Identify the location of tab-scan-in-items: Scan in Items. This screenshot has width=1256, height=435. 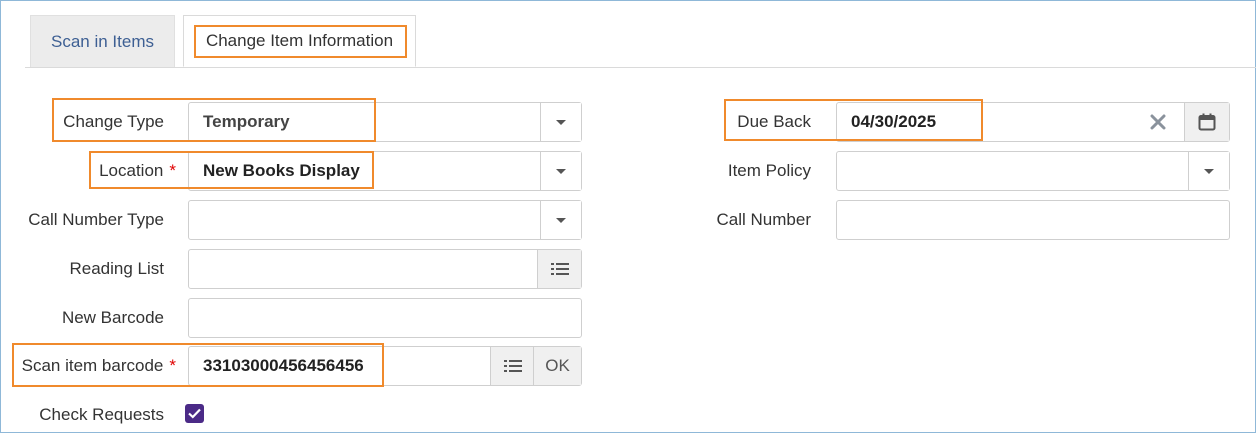
(102, 41).